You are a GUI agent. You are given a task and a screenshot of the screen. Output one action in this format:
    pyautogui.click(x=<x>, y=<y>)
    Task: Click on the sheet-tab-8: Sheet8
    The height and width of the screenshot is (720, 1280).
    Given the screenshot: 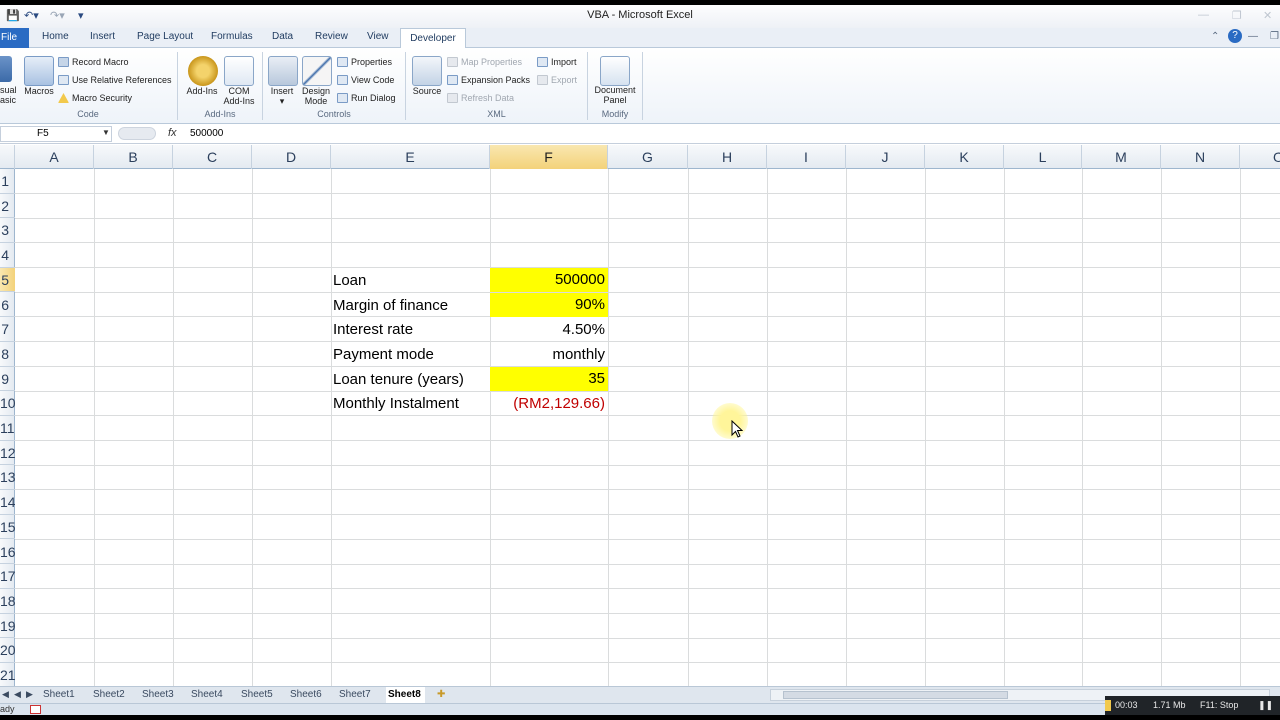 What is the action you would take?
    pyautogui.click(x=405, y=695)
    